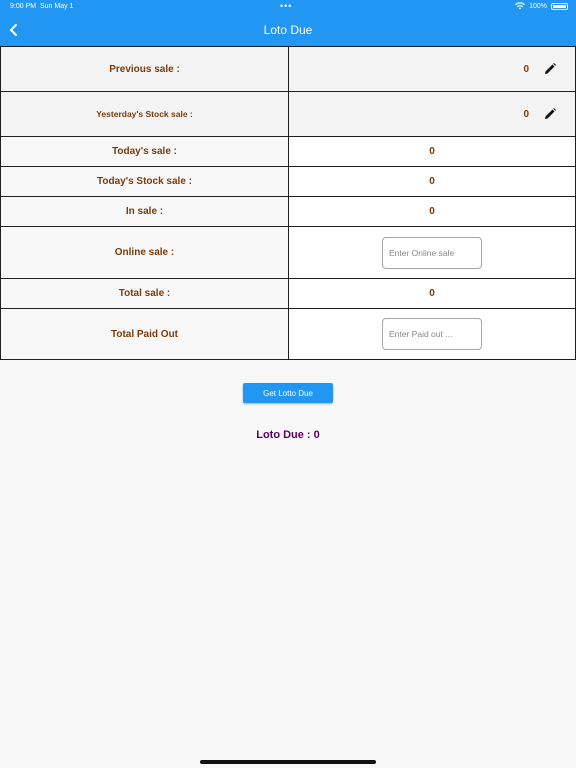  I want to click on total-sale-value: 0, so click(432, 293).